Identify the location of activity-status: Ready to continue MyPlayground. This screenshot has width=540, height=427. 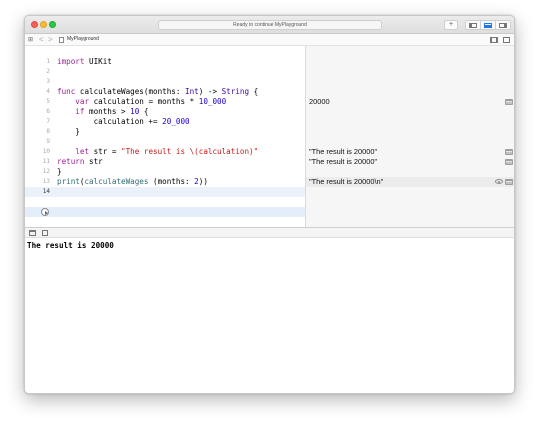
(270, 25).